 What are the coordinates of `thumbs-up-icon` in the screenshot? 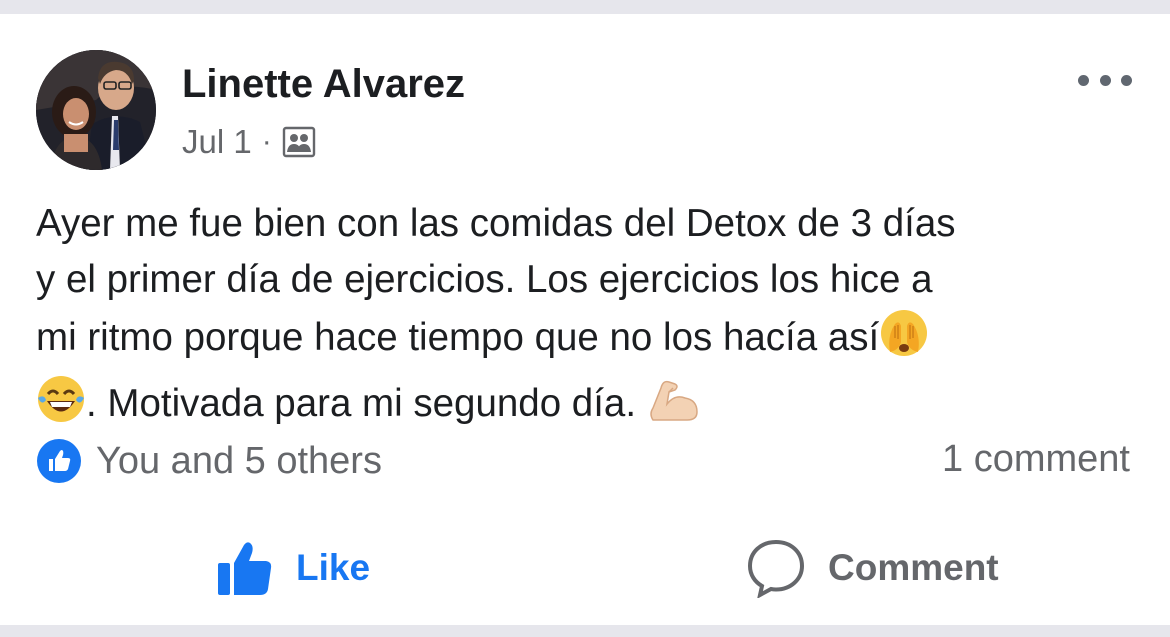 It's located at (245, 568).